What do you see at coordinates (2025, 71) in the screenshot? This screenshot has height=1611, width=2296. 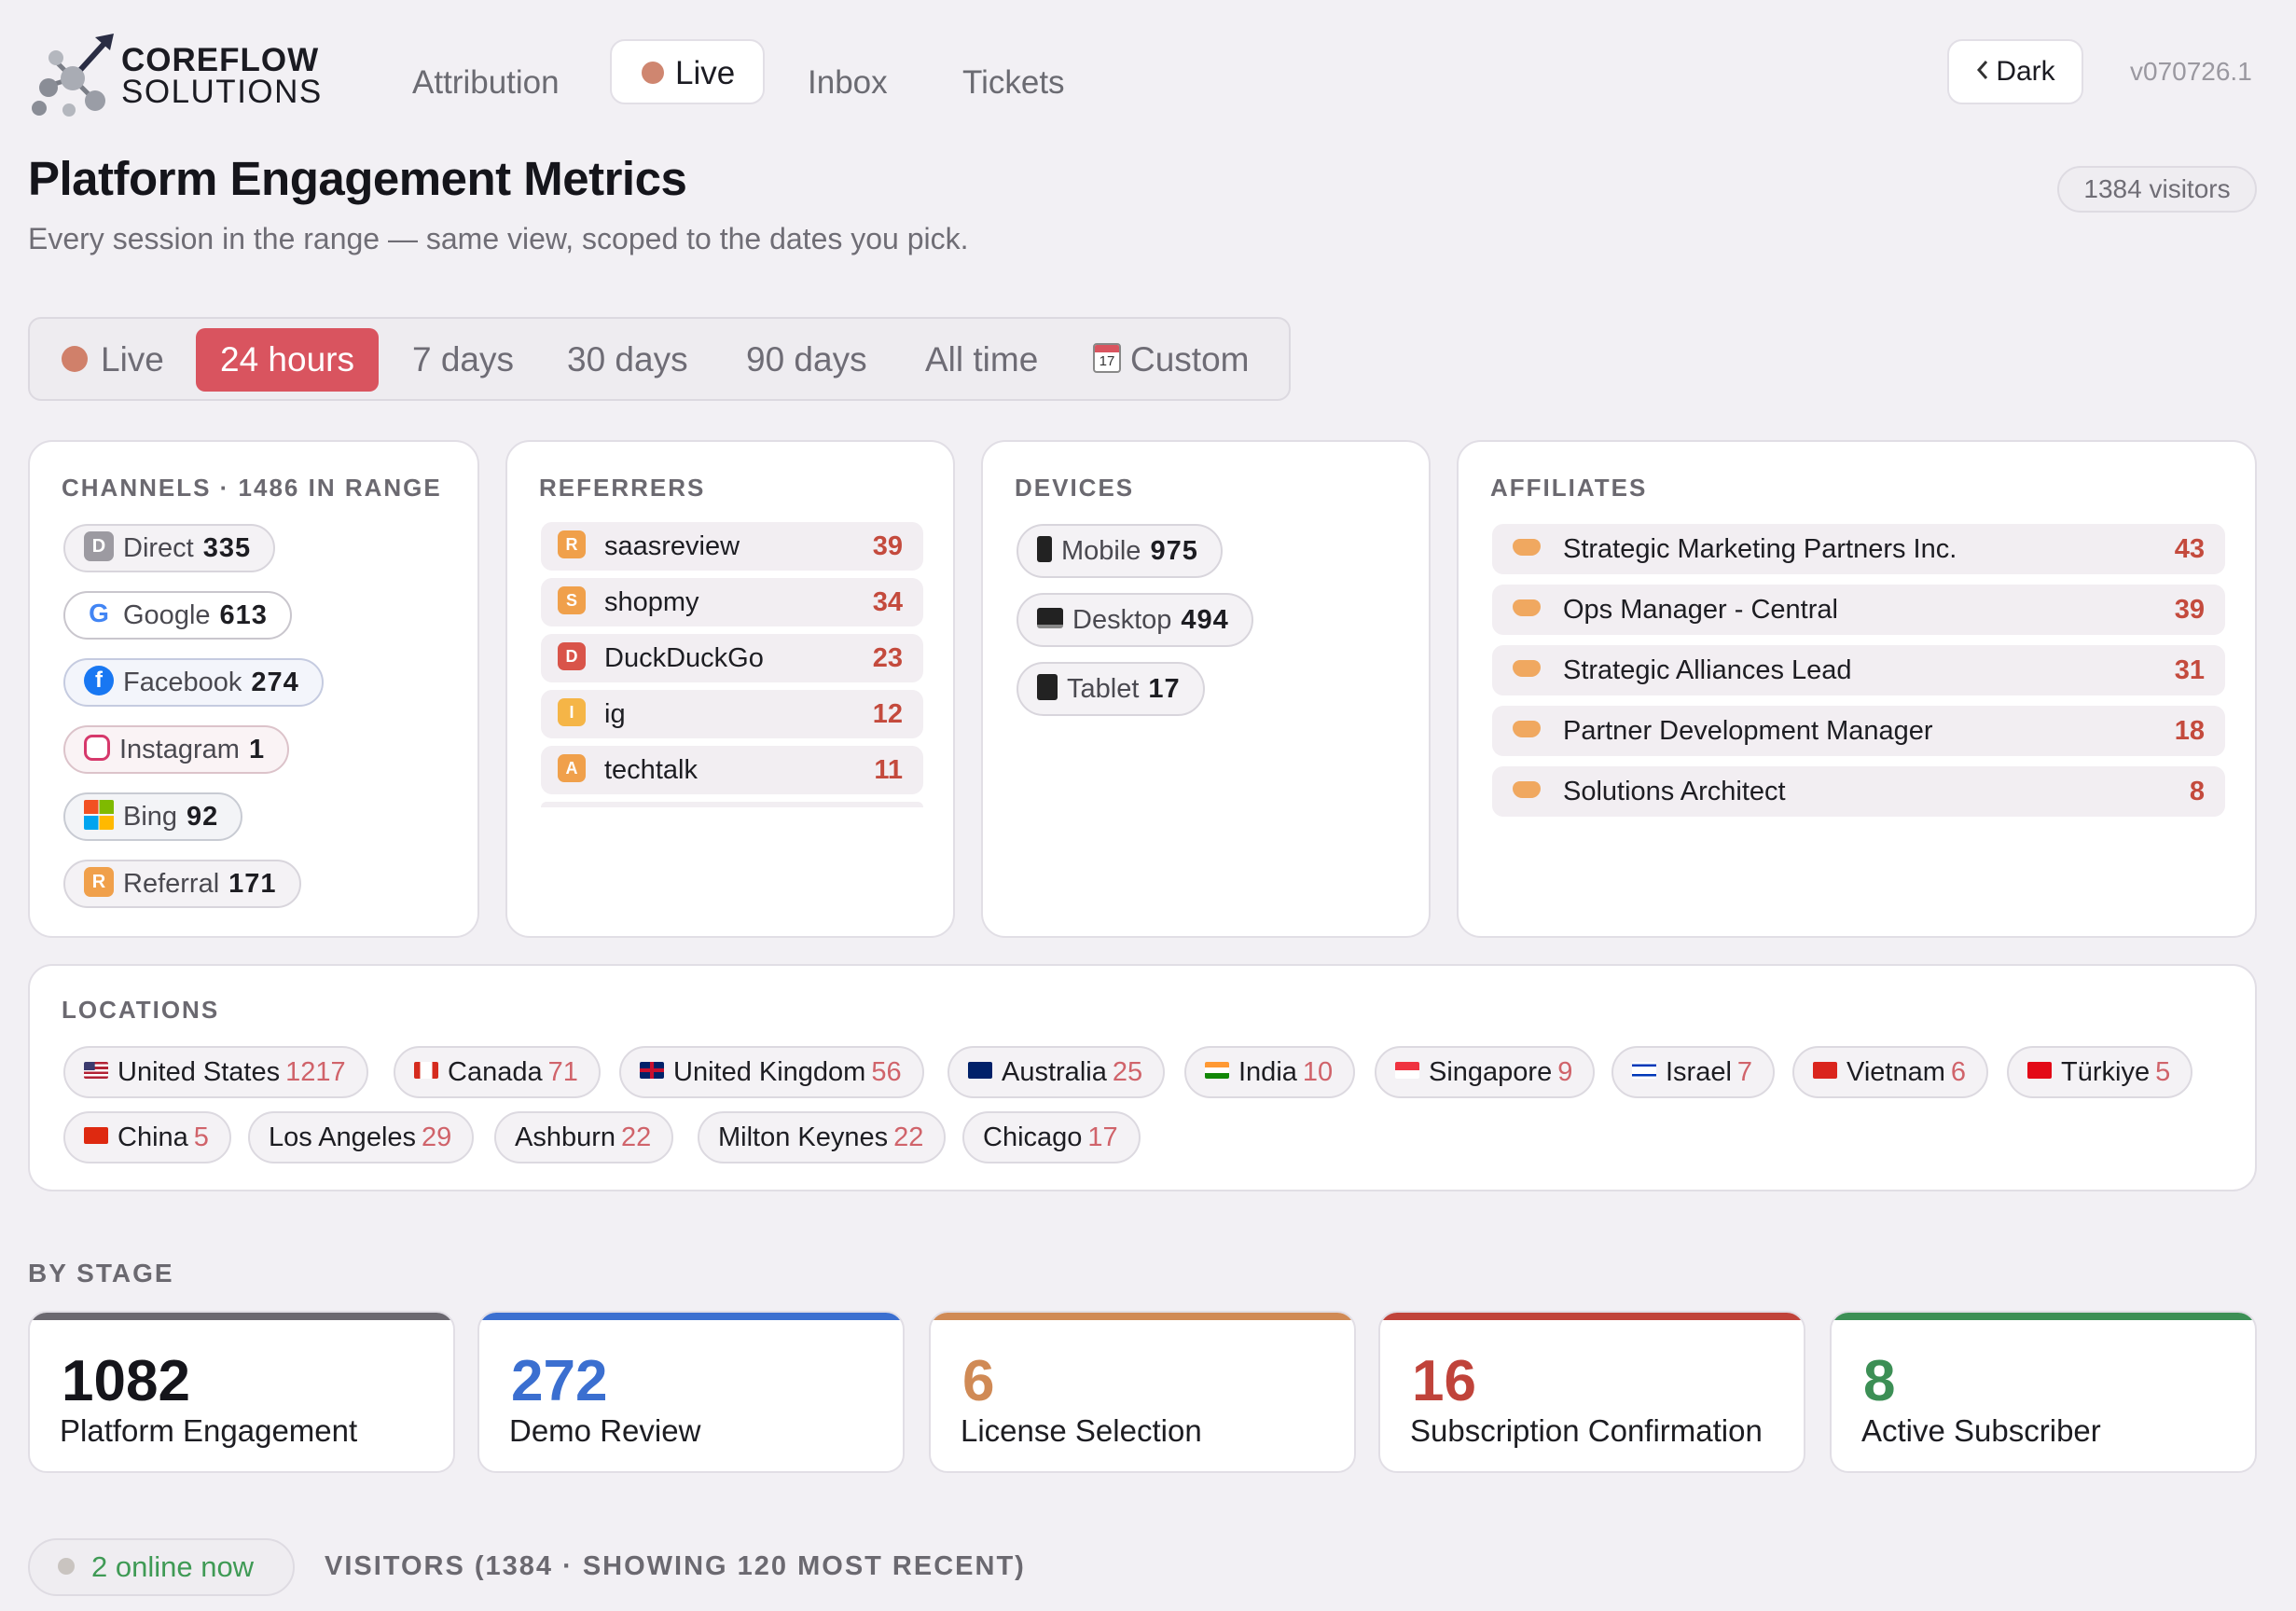 I see `theme-toggle-label: Dark` at bounding box center [2025, 71].